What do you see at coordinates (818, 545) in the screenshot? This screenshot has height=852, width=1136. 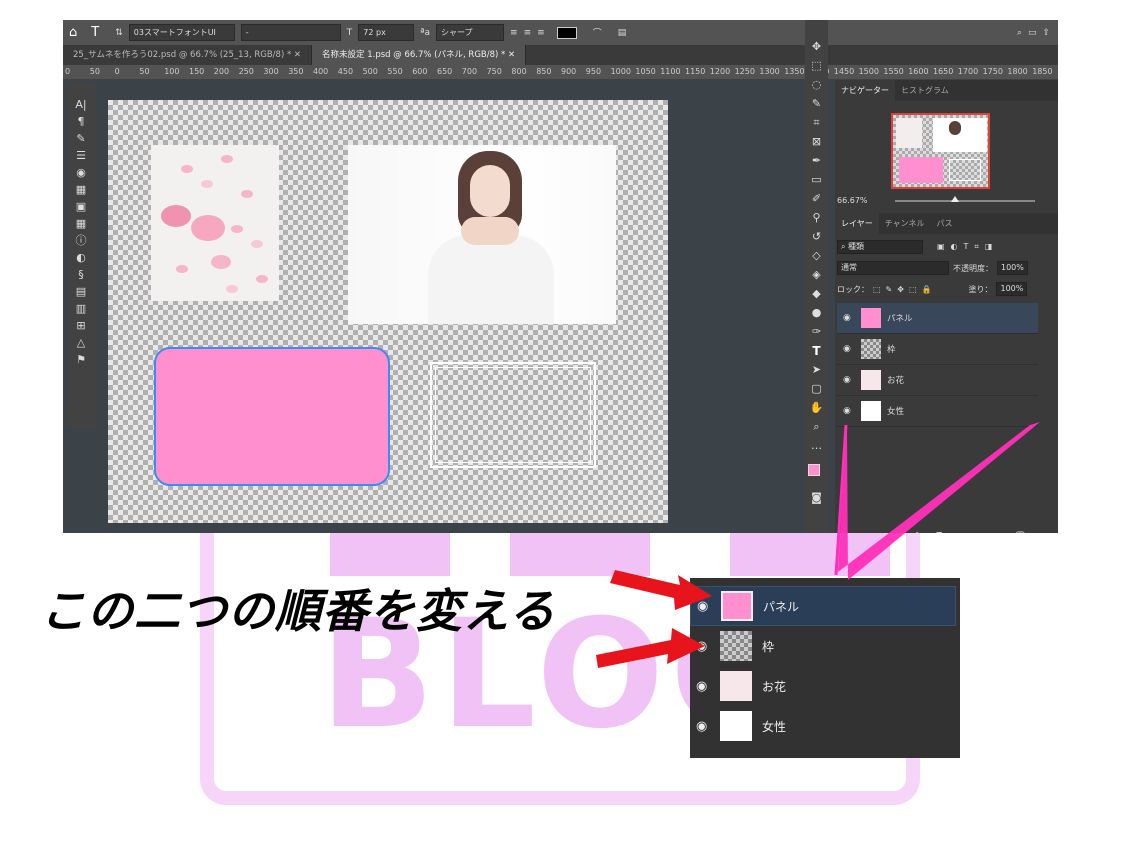 I see `annotation-overlay` at bounding box center [818, 545].